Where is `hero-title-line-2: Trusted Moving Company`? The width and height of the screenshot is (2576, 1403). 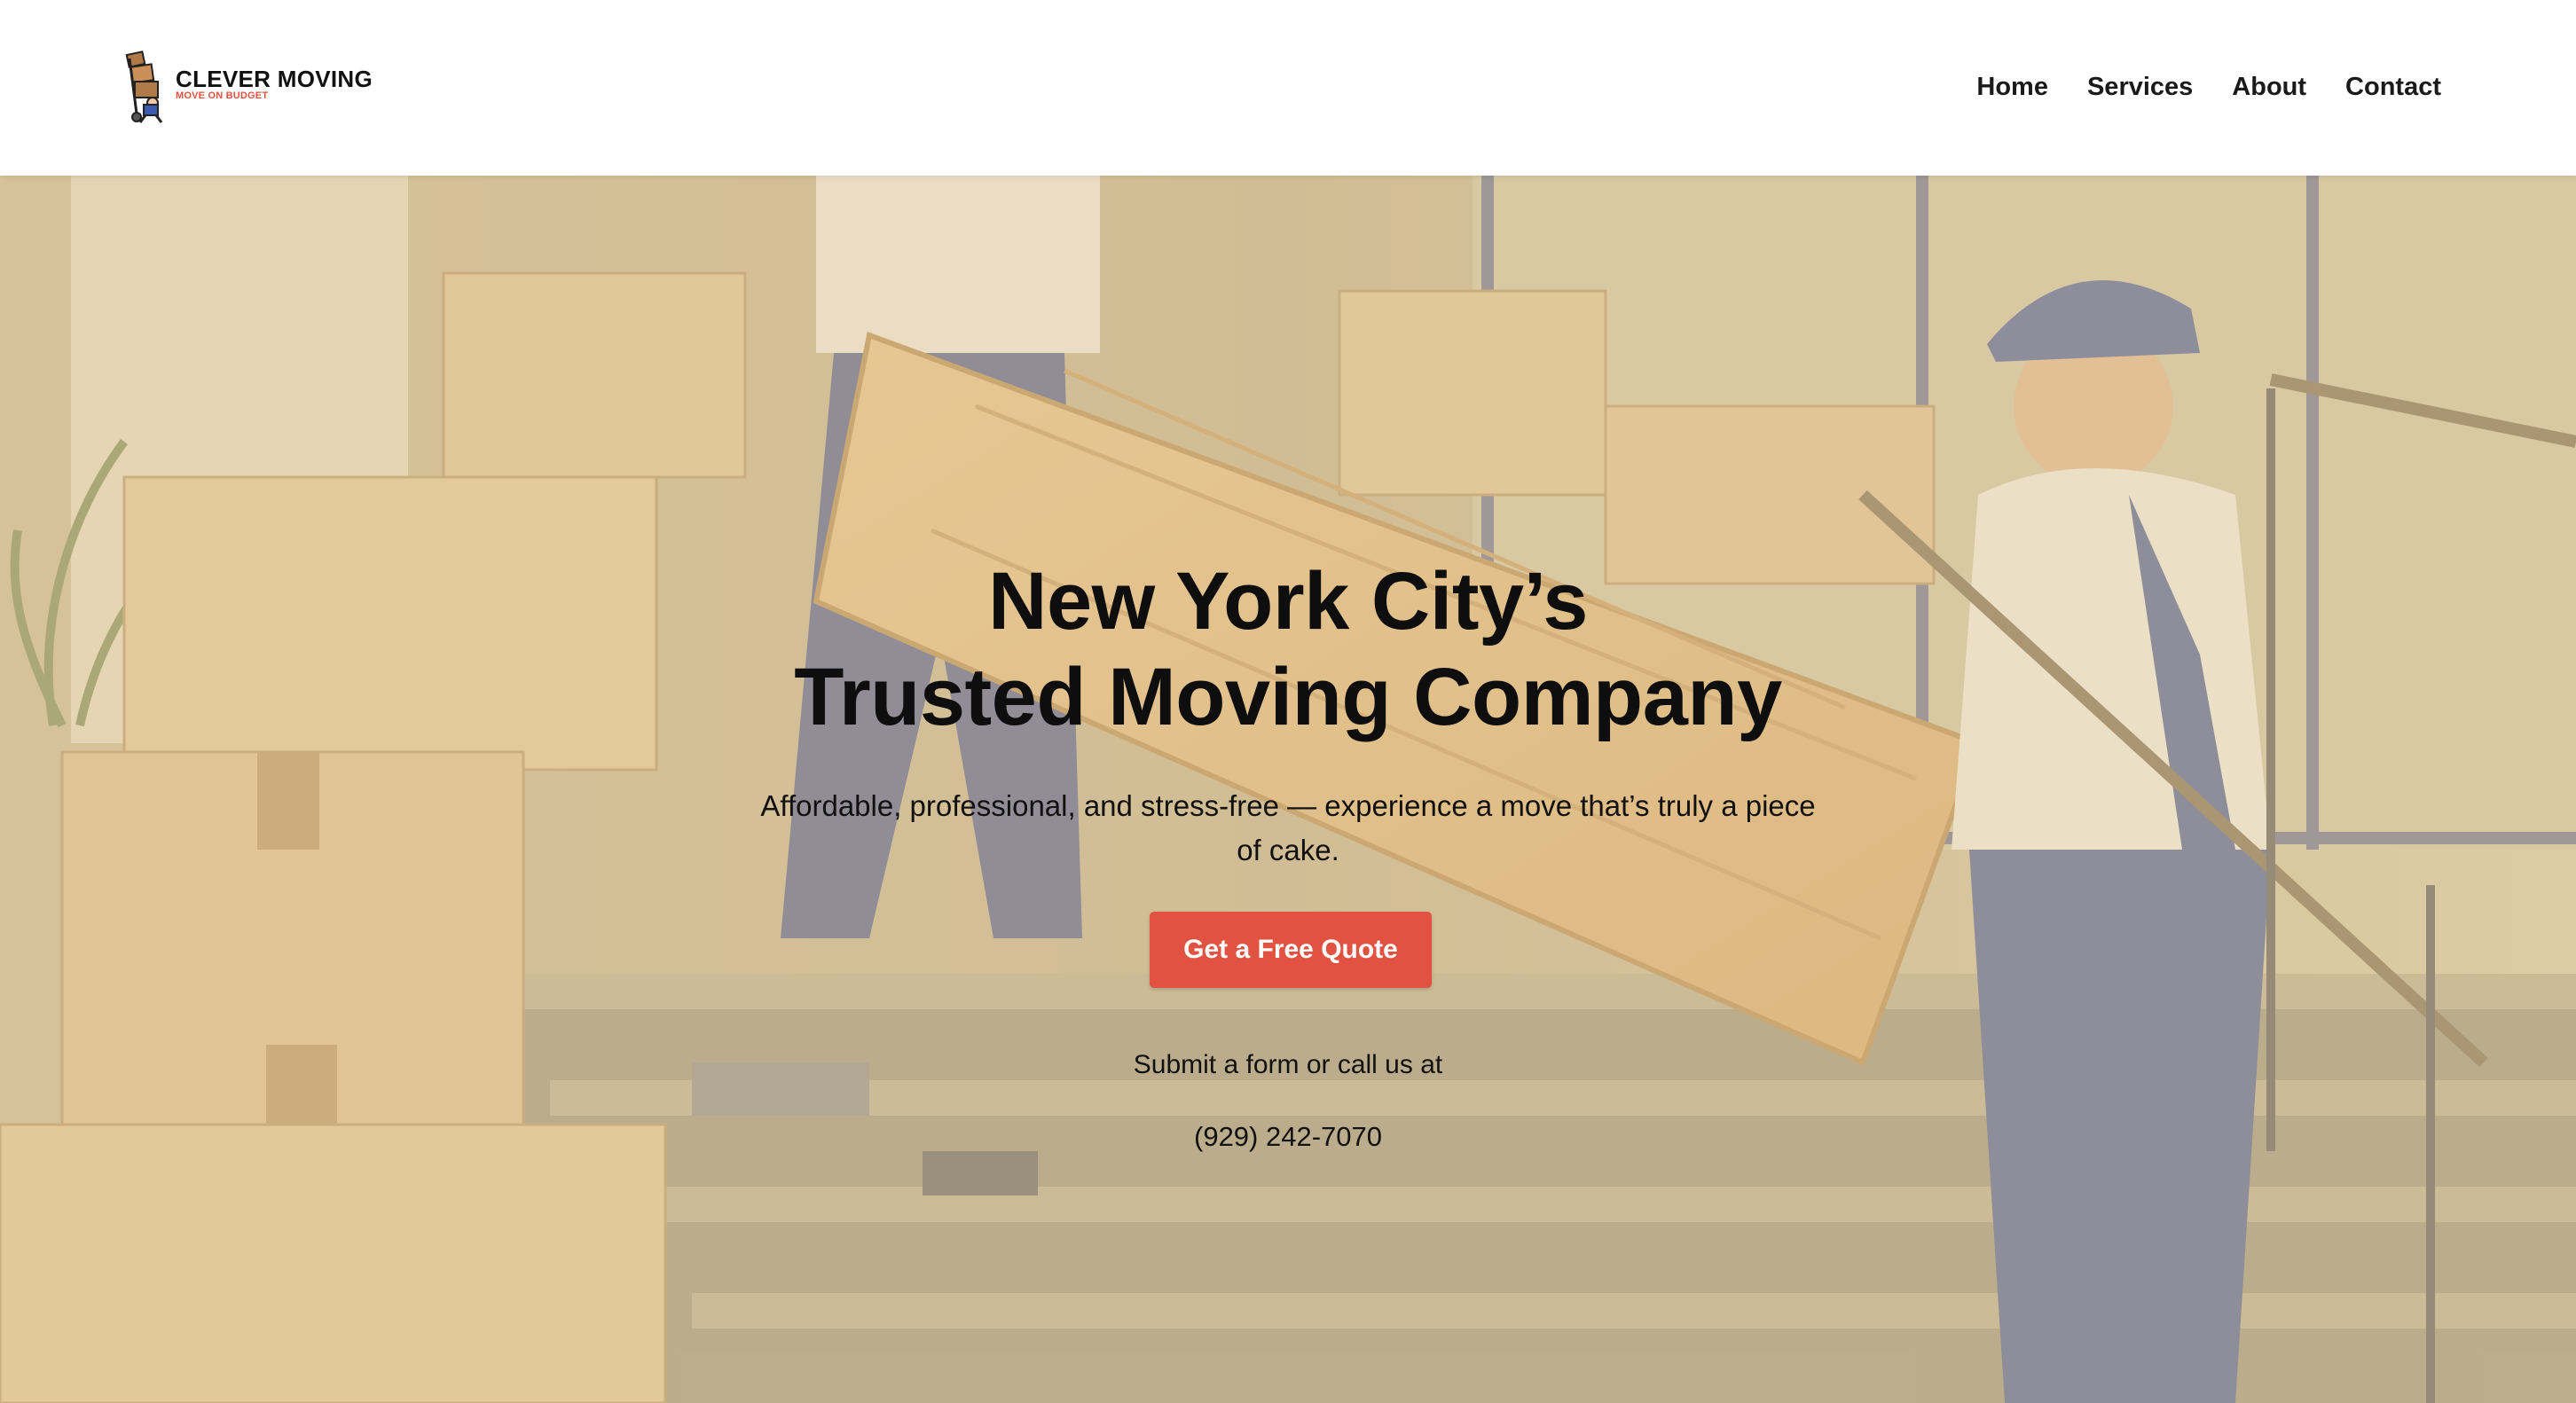
hero-title-line-2: Trusted Moving Company is located at coordinates (1288, 697).